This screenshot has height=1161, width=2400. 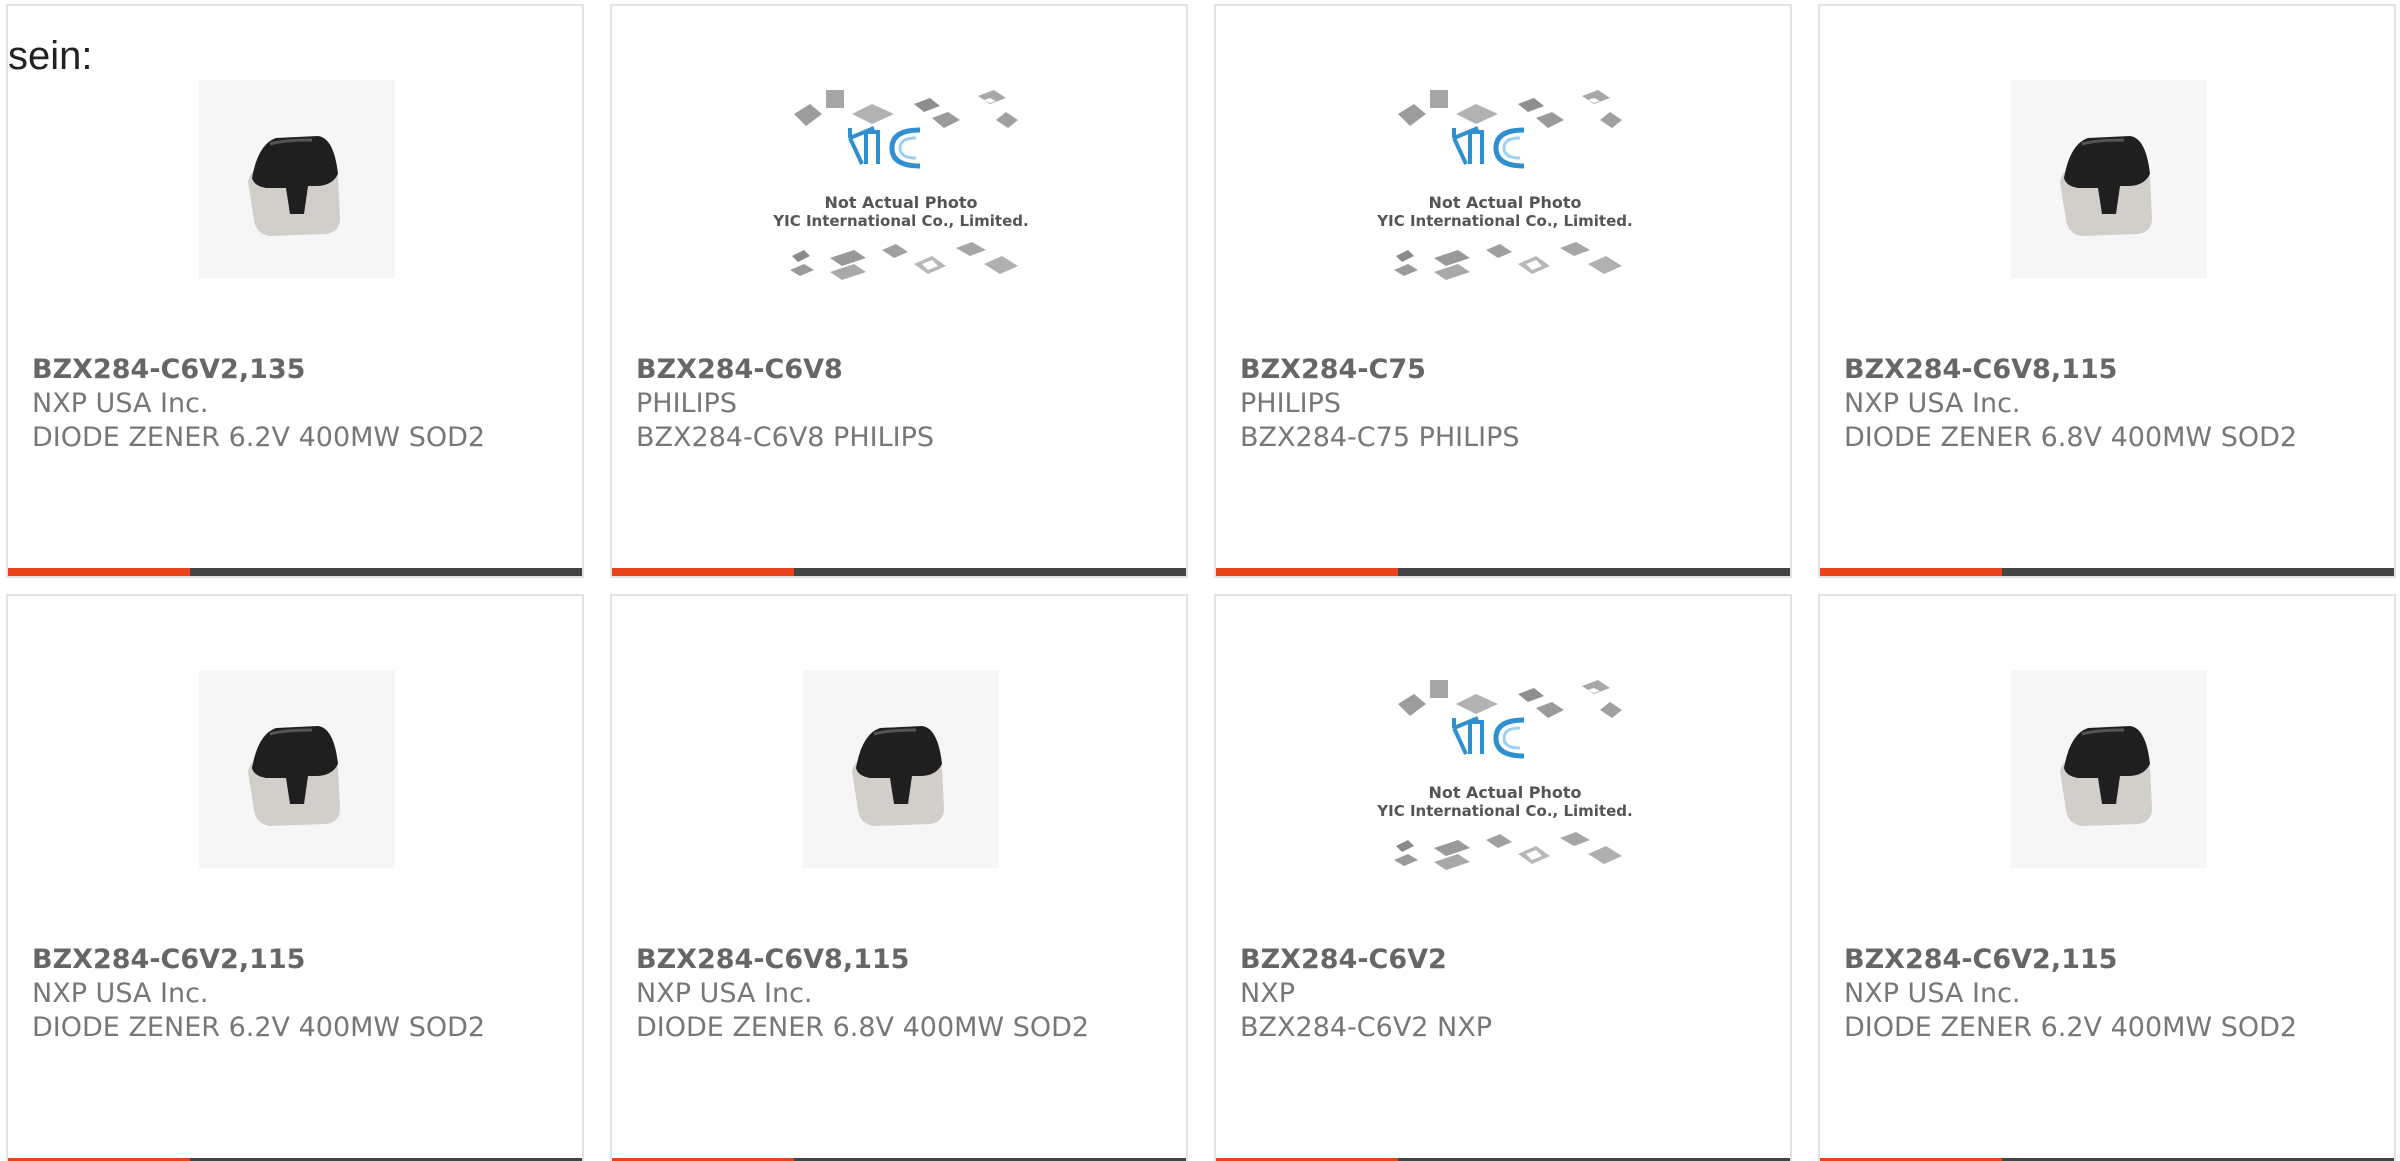 I want to click on intro-text: sein:, so click(x=50, y=56).